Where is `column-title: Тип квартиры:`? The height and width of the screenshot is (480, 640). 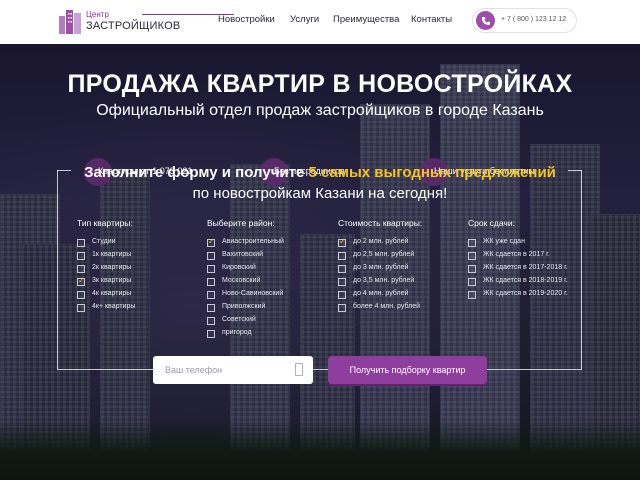 column-title: Тип квартиры: is located at coordinates (105, 223).